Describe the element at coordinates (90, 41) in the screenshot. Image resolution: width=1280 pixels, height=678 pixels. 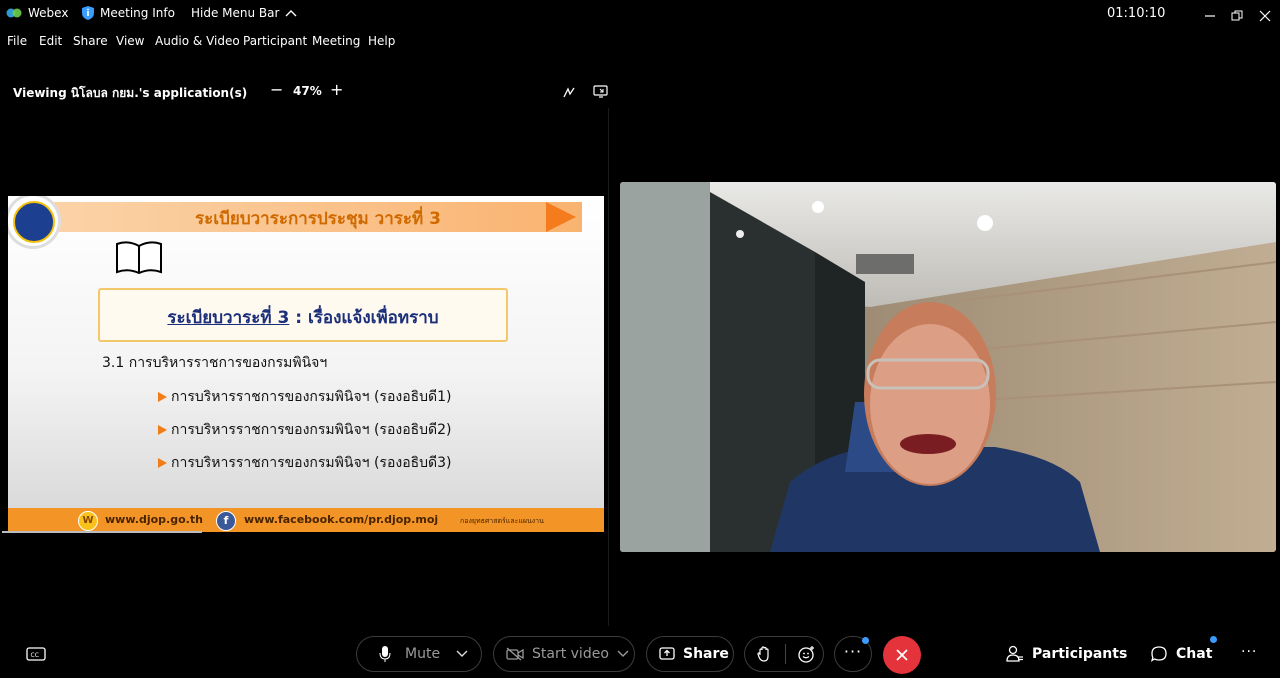
I see `menu-share: Share` at that location.